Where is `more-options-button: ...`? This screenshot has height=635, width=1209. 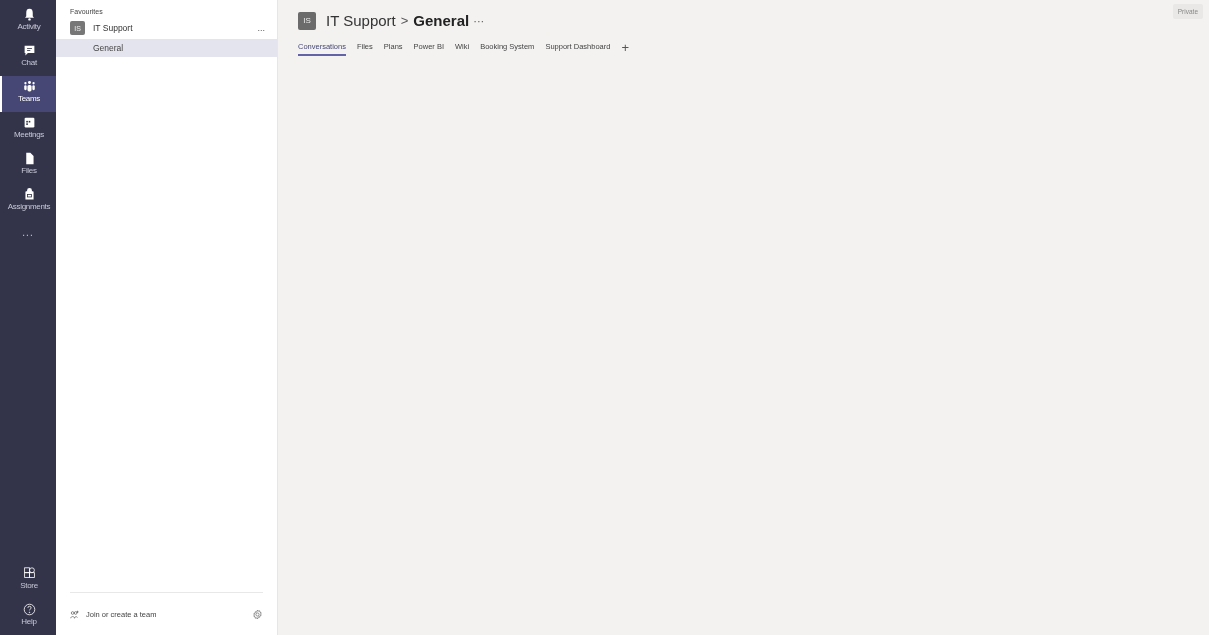 more-options-button: ... is located at coordinates (261, 28).